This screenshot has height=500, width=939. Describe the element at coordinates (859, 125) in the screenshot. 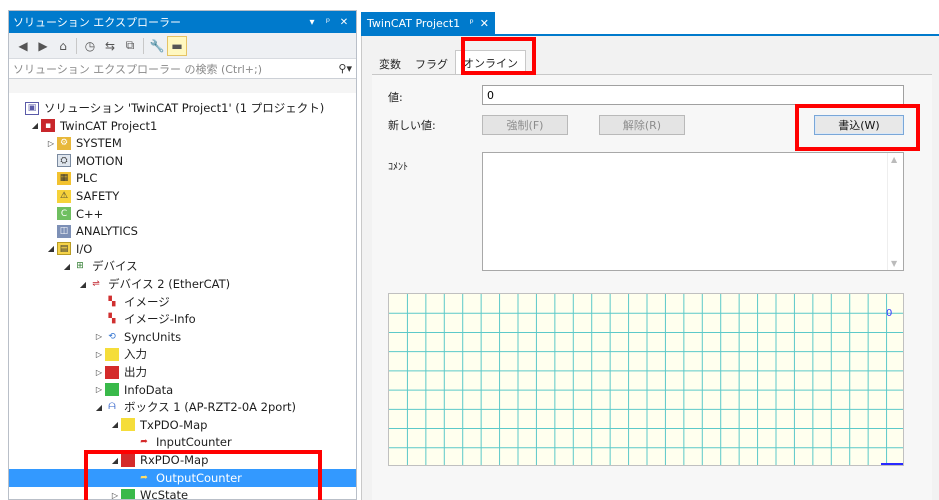

I see `write-button: 書込(W)` at that location.